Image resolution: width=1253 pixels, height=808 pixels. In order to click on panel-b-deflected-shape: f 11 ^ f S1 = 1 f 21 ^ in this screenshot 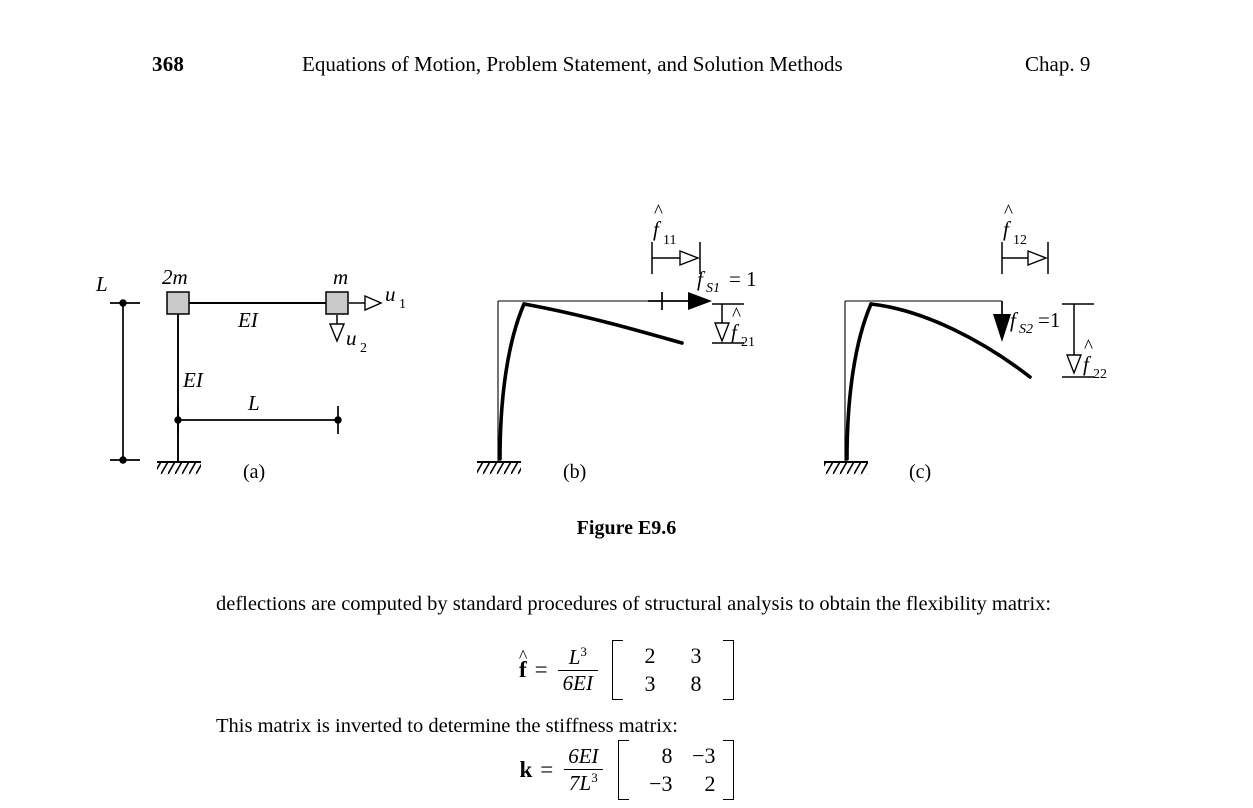, I will do `click(617, 338)`.